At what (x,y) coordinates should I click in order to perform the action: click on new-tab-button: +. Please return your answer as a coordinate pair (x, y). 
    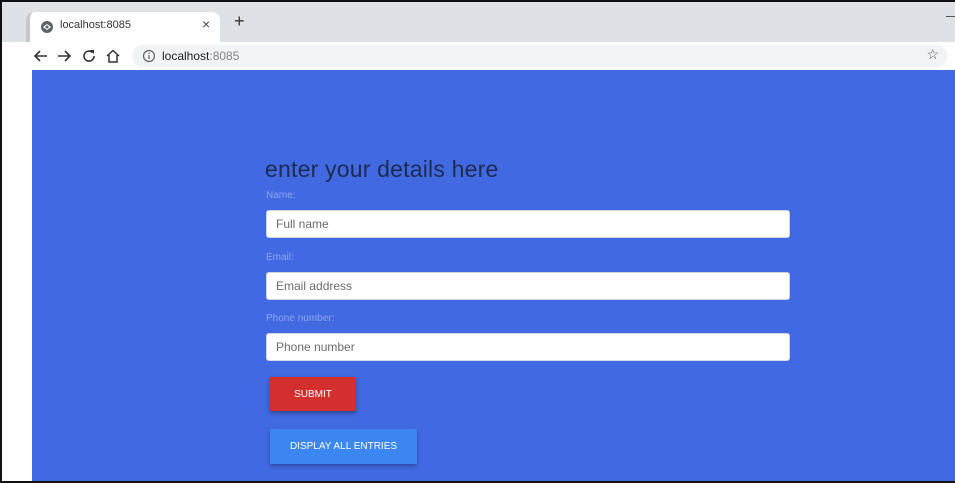
    Looking at the image, I should click on (239, 21).